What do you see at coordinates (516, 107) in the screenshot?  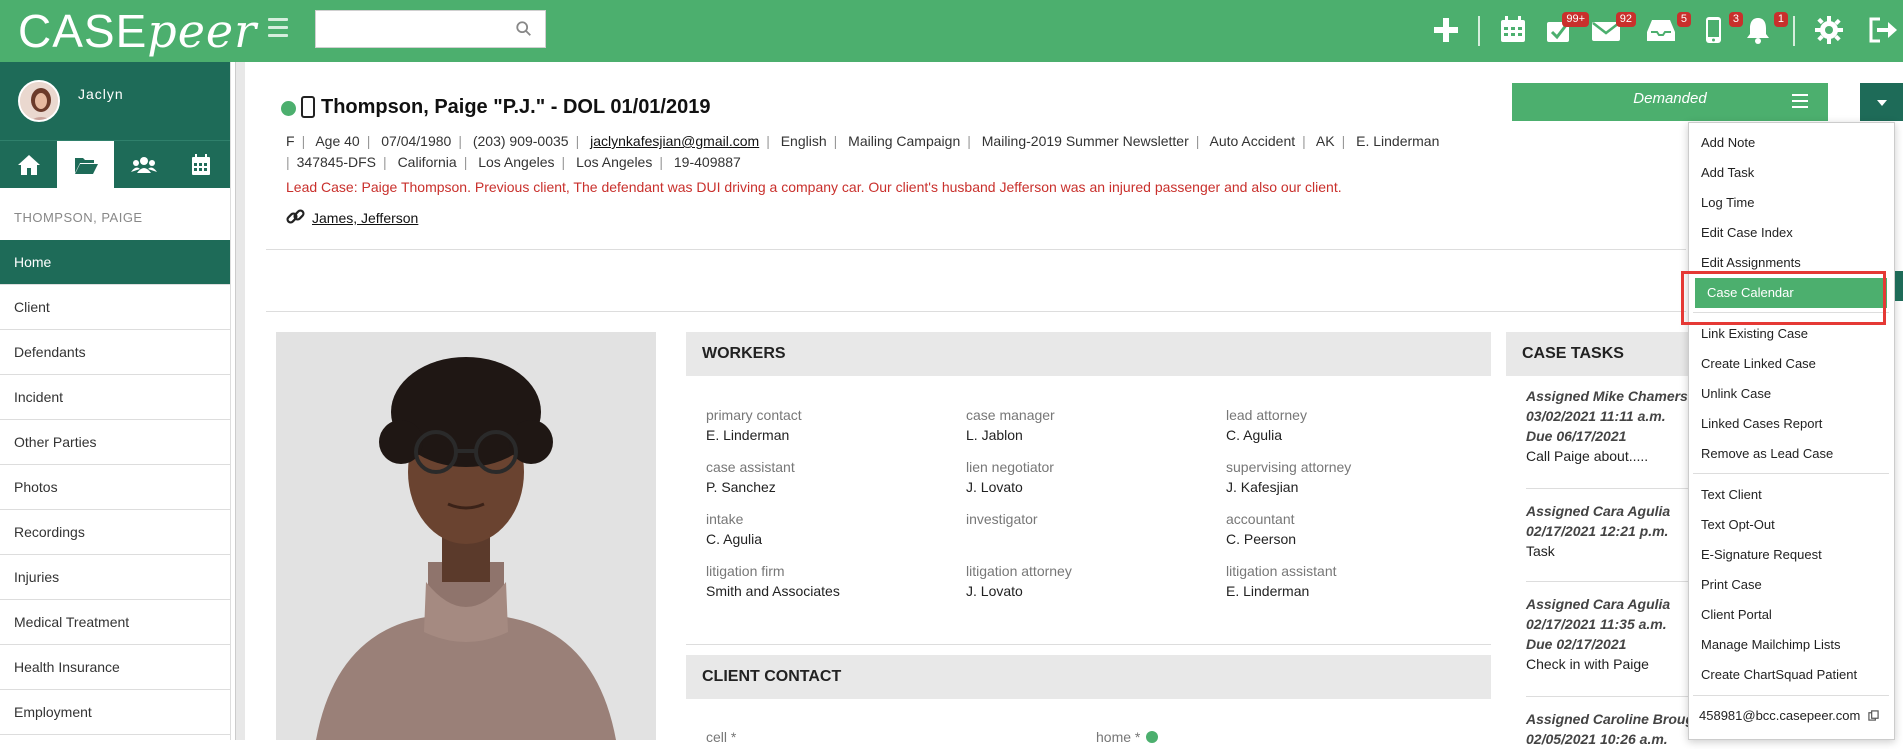 I see `case-title: Thompson, Paige "P.J." - DOL 01/01/2019` at bounding box center [516, 107].